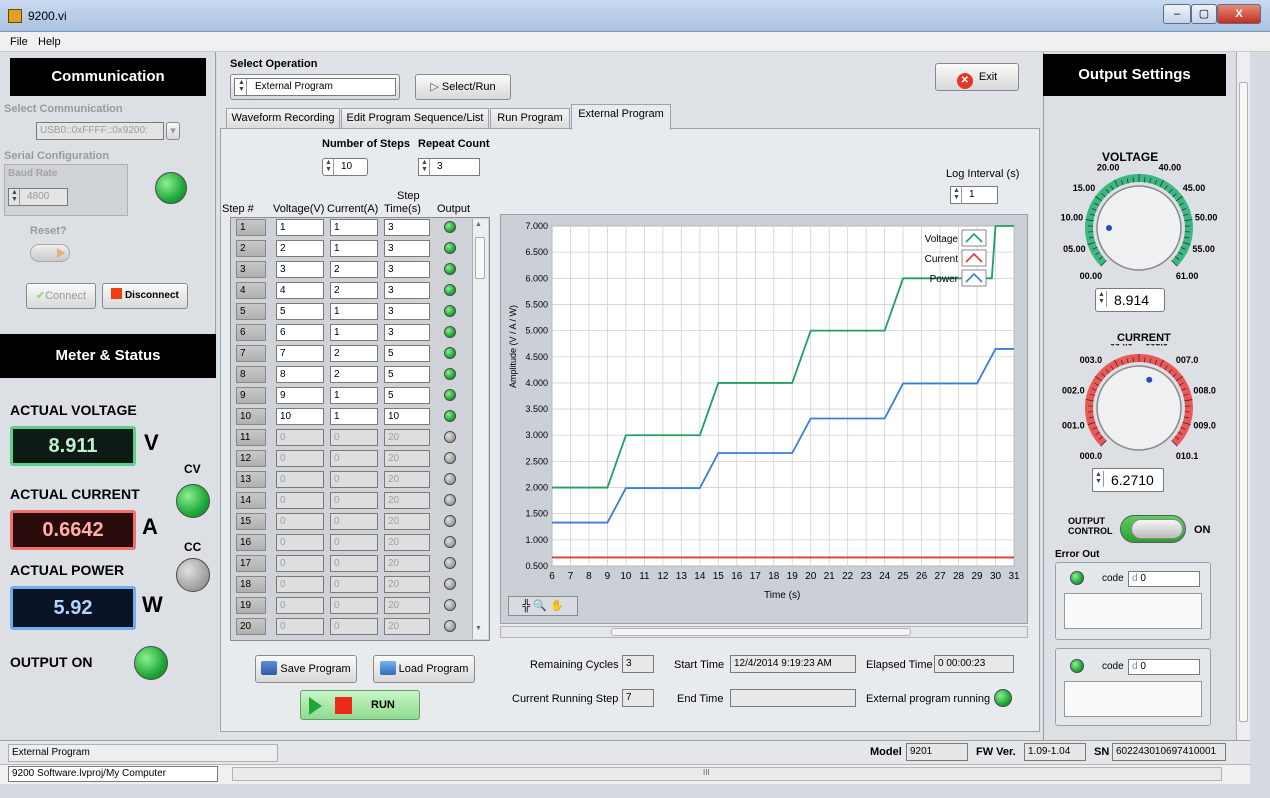 This screenshot has width=1270, height=798. What do you see at coordinates (50, 253) in the screenshot?
I see `reset-toggle` at bounding box center [50, 253].